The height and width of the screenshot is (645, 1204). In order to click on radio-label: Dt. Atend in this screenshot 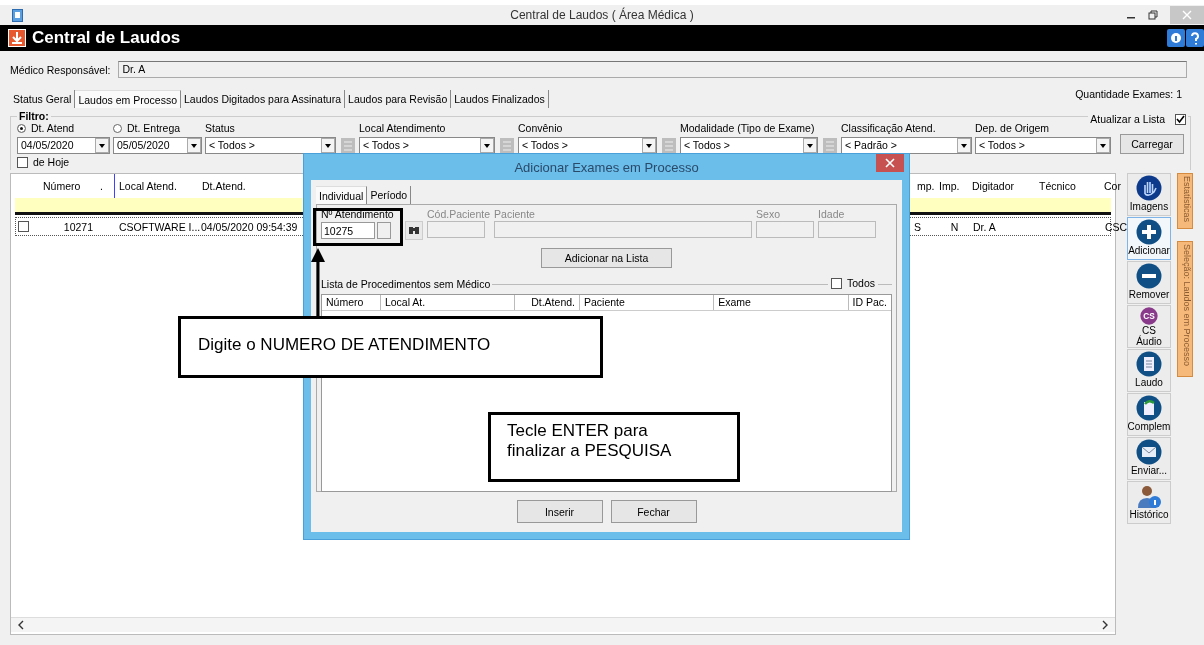, I will do `click(53, 128)`.